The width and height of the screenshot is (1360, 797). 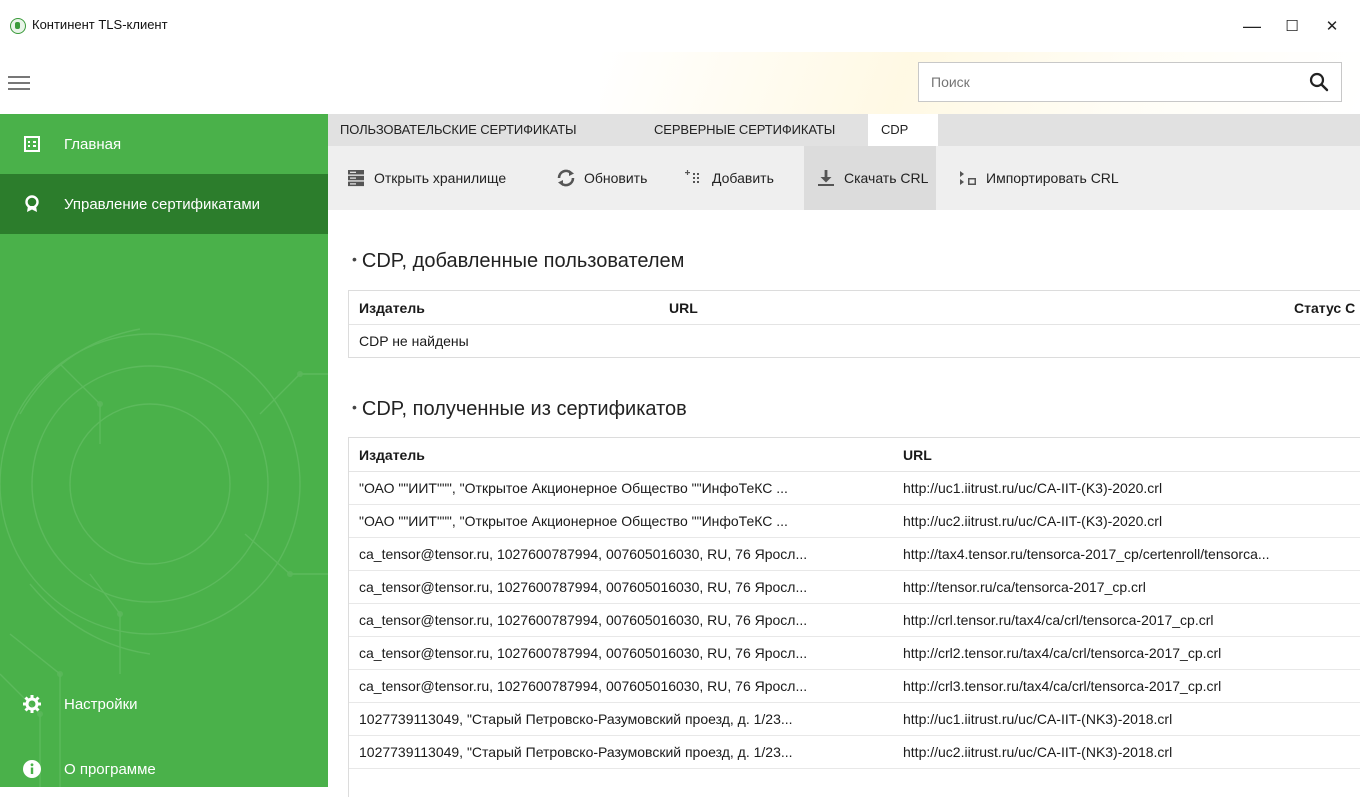 I want to click on open-store-button: Открыть хранилище, so click(x=426, y=178).